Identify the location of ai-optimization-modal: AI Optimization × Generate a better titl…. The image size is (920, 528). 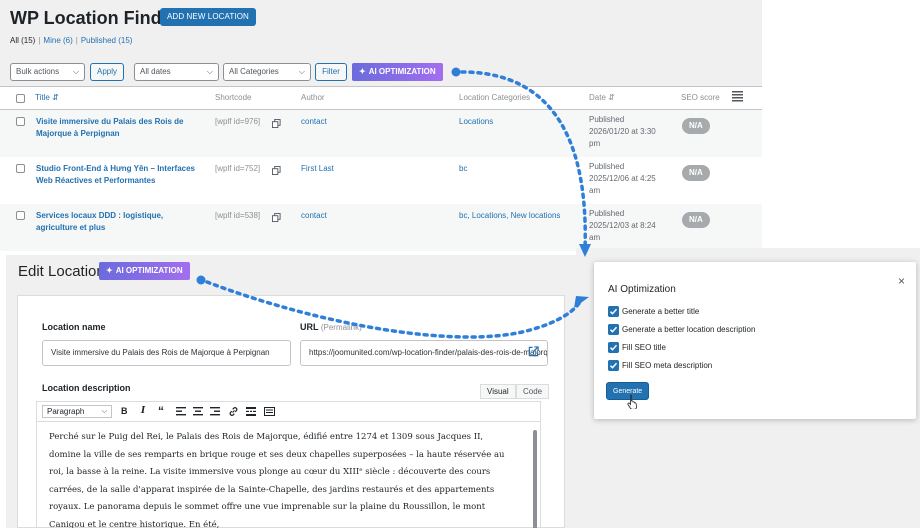
(755, 340).